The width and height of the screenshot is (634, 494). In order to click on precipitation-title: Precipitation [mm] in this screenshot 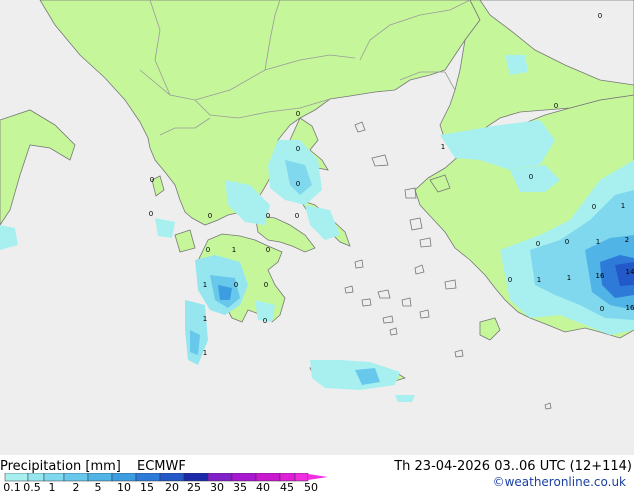, I will do `click(60, 466)`.